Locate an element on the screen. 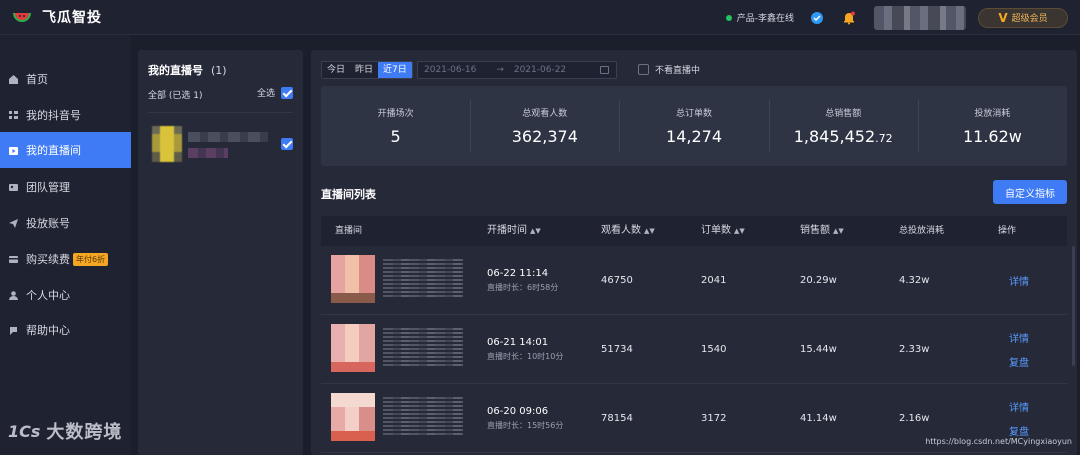 The height and width of the screenshot is (455, 1080). exclude-live-toggle: 不看直播中 is located at coordinates (669, 69).